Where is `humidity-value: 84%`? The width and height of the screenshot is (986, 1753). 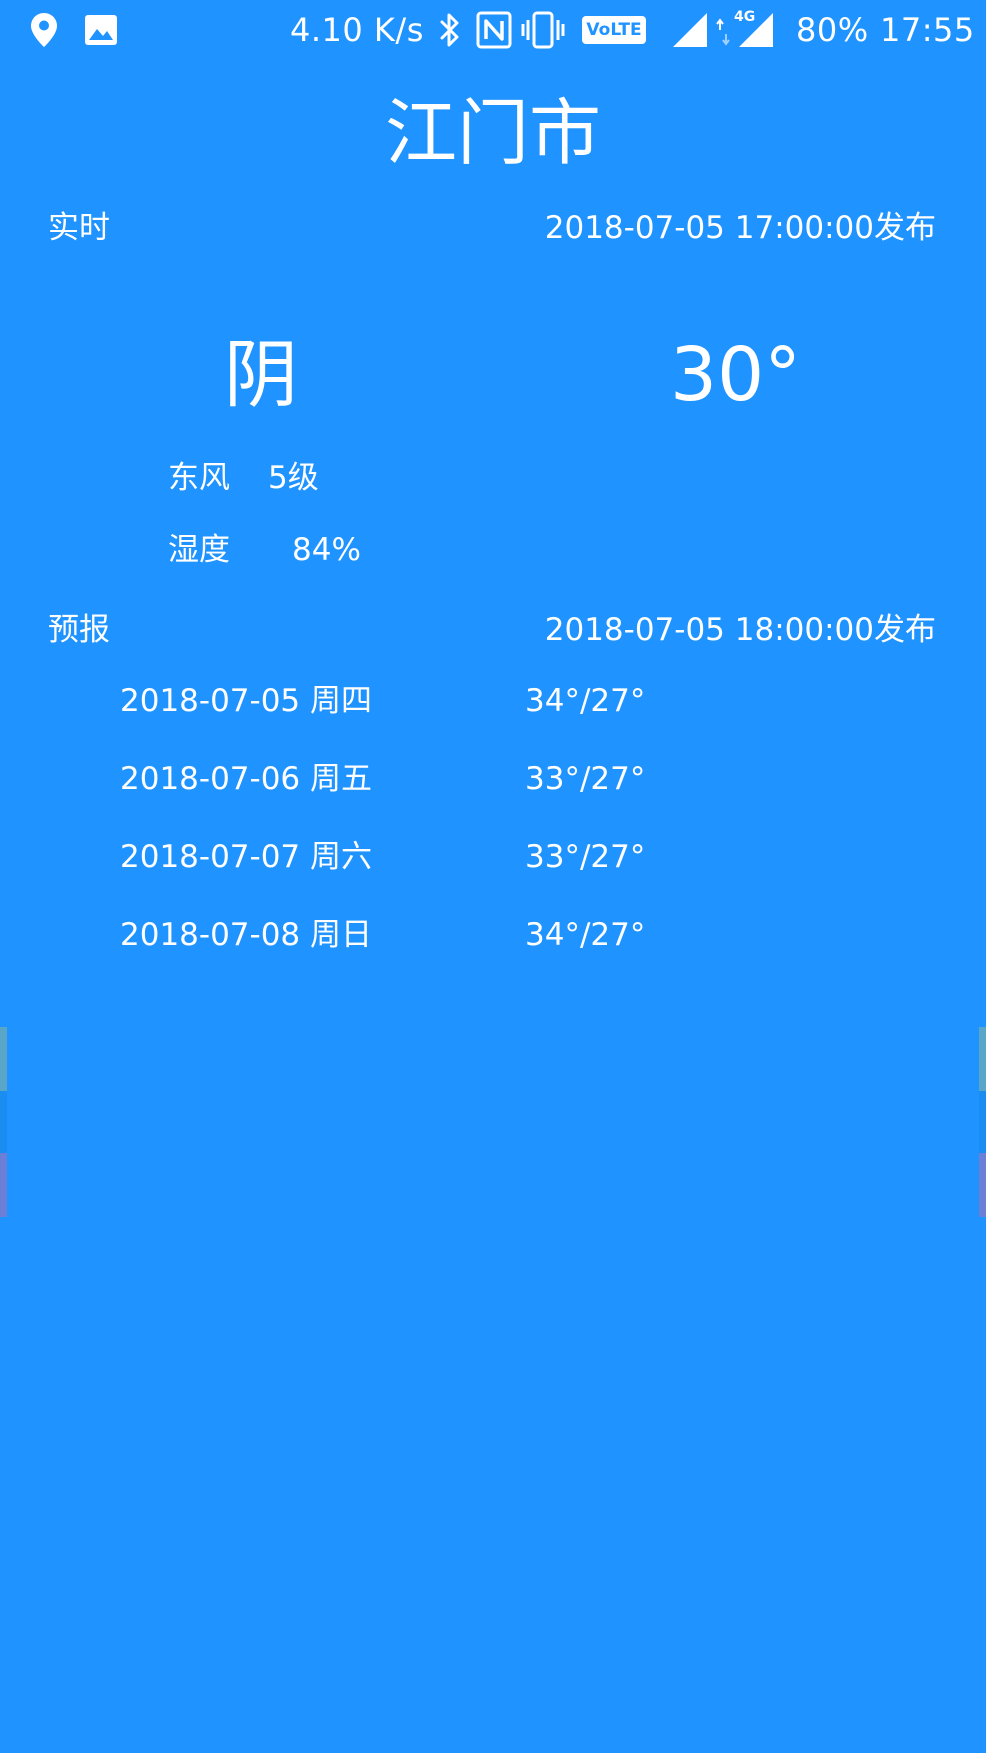
humidity-value: 84% is located at coordinates (326, 550).